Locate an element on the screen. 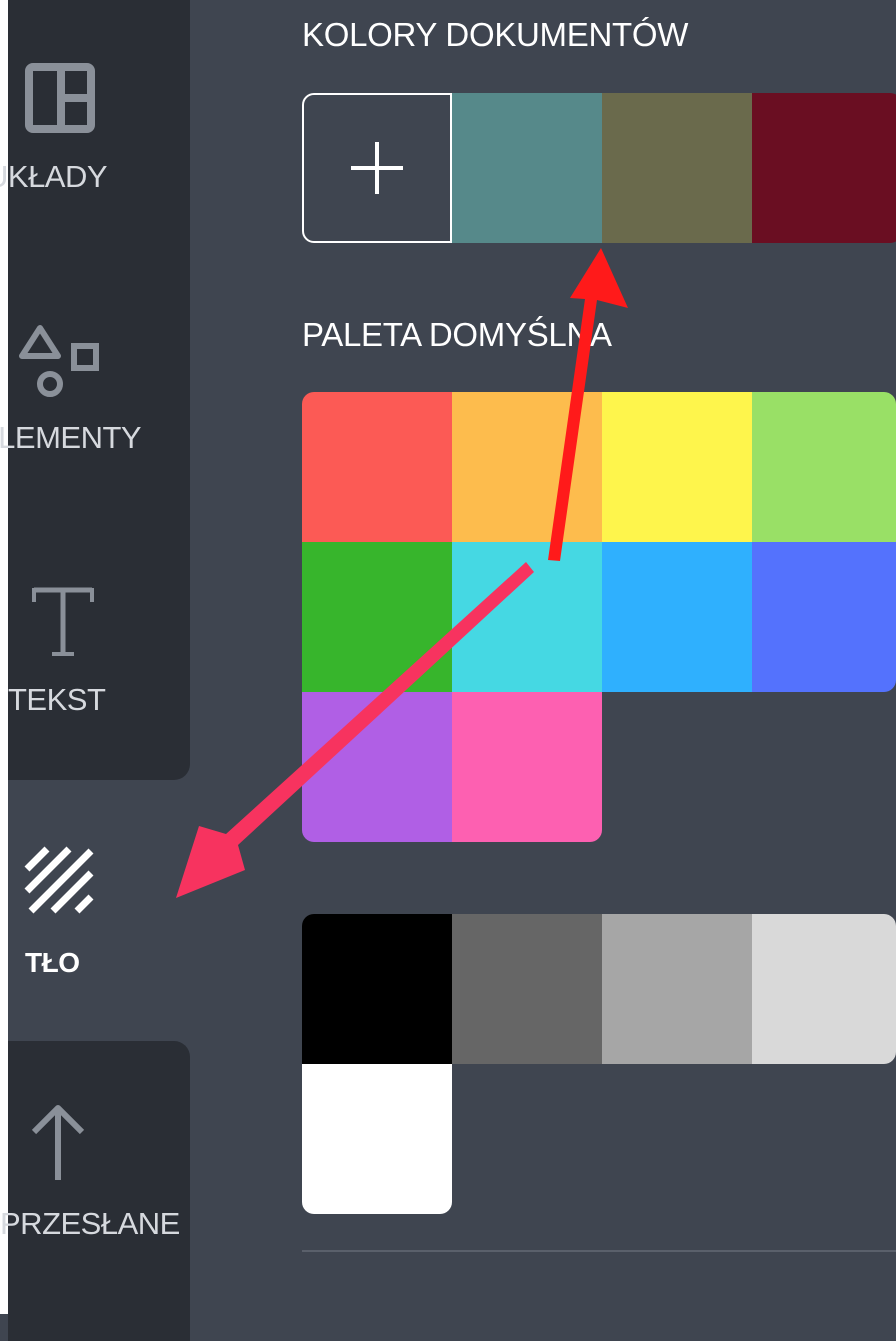  section-divider is located at coordinates (599, 1251).